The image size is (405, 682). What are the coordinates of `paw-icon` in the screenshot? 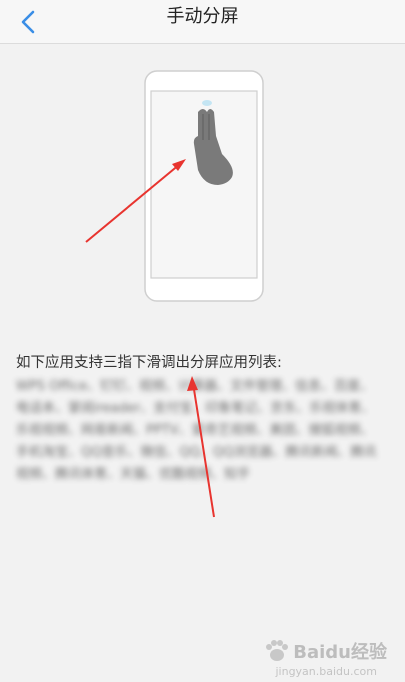 It's located at (277, 650).